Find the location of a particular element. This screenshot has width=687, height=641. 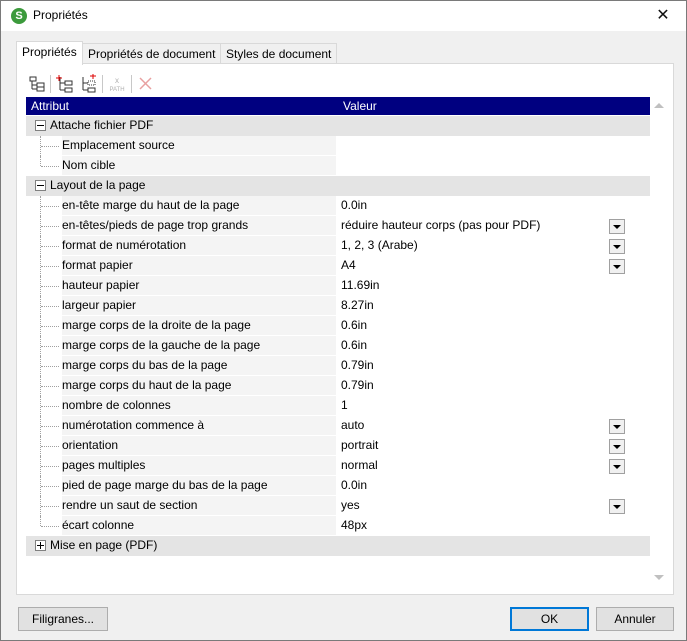

property-row: pages multiples normal is located at coordinates (338, 466).